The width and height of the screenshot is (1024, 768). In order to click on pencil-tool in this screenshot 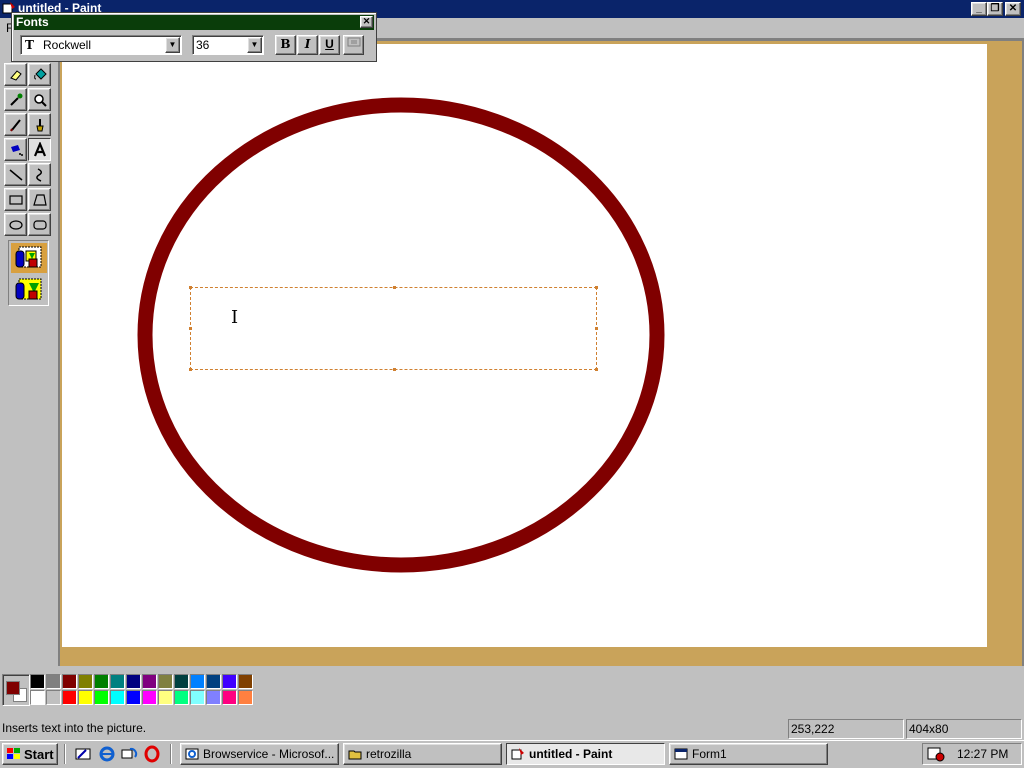, I will do `click(15, 124)`.